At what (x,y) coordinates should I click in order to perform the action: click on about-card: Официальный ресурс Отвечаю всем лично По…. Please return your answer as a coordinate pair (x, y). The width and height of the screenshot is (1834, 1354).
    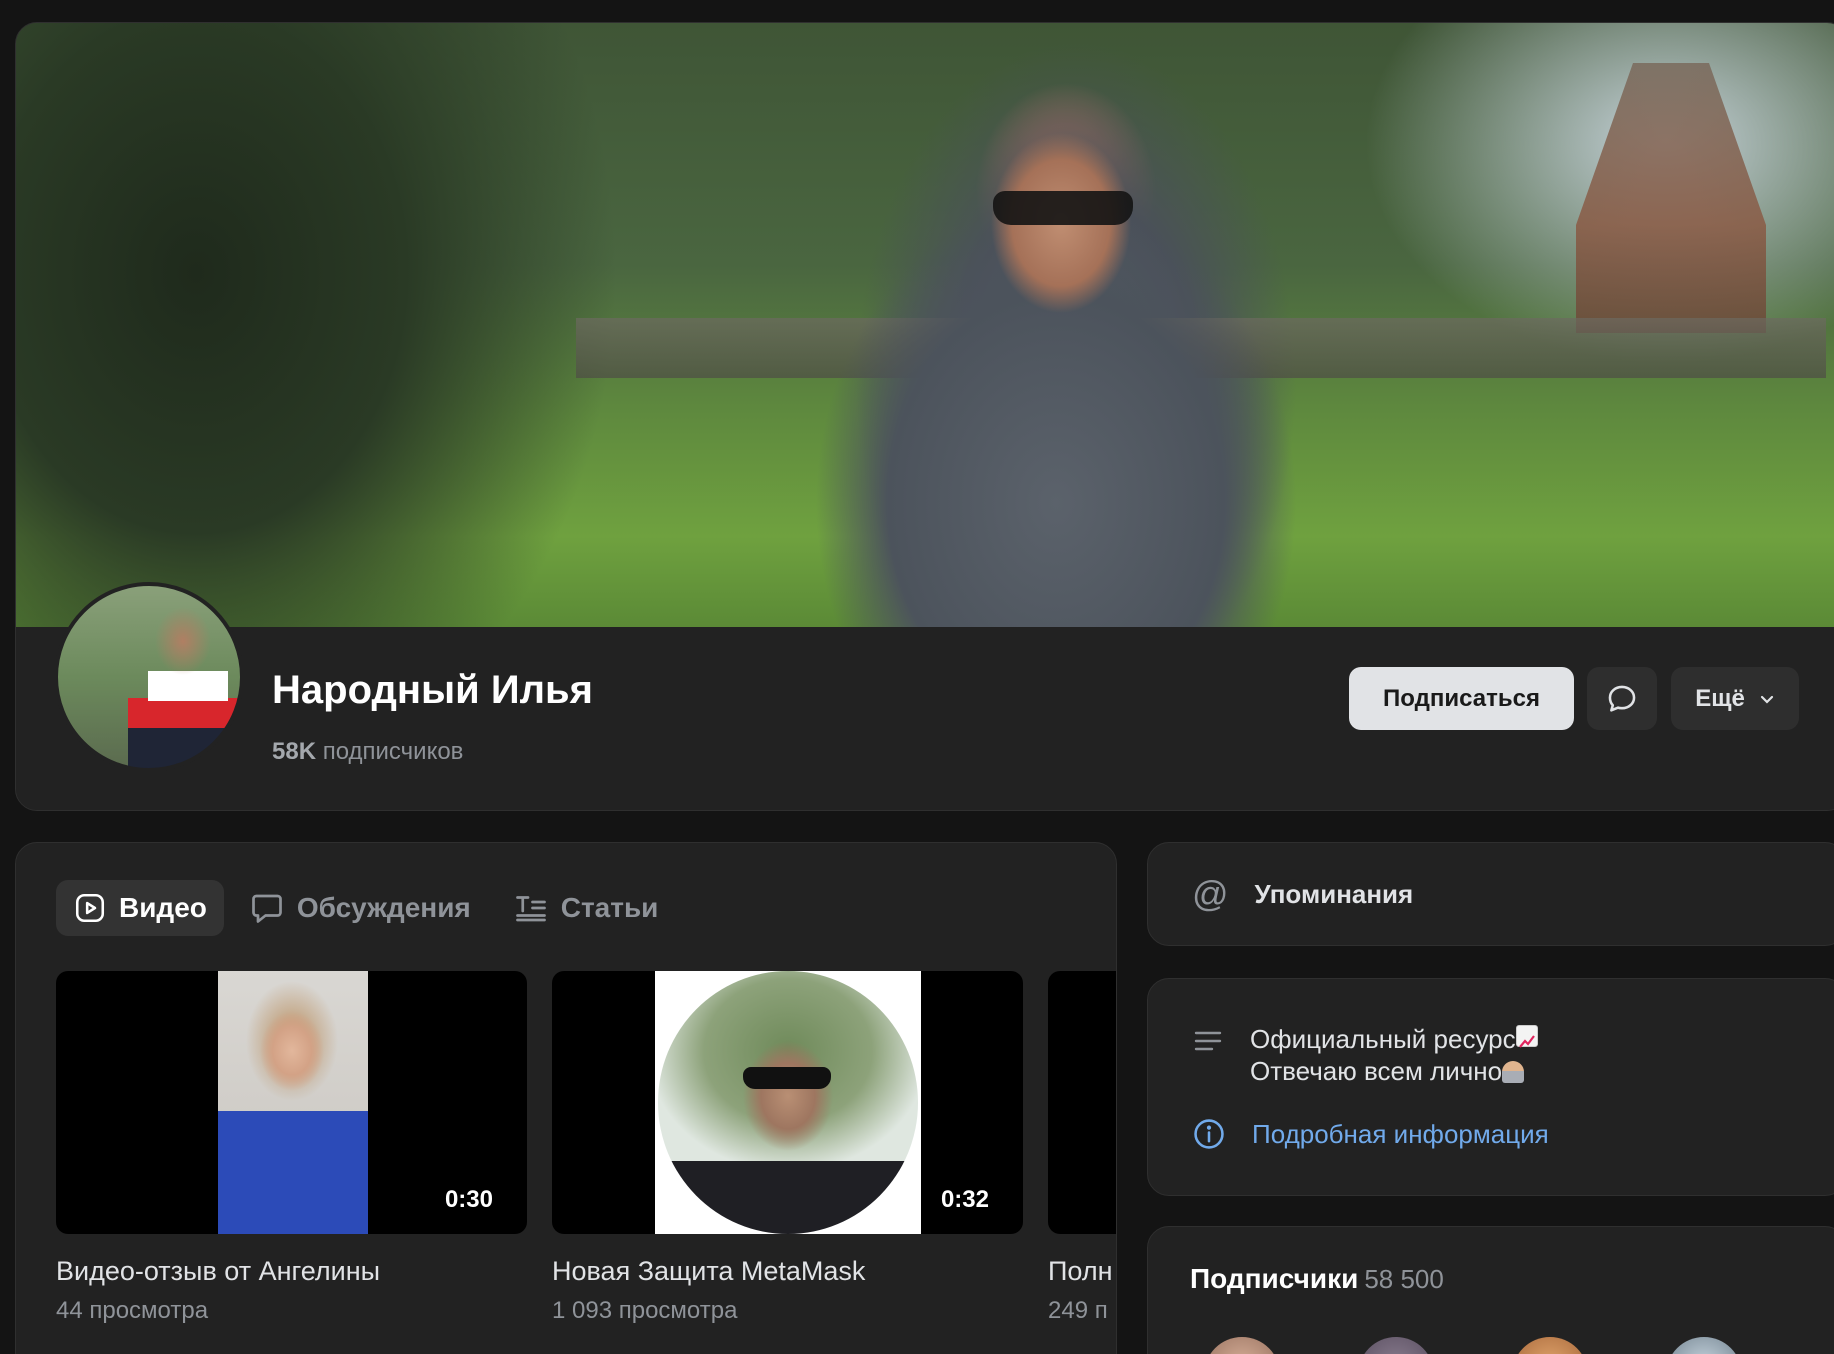
    Looking at the image, I should click on (1490, 1087).